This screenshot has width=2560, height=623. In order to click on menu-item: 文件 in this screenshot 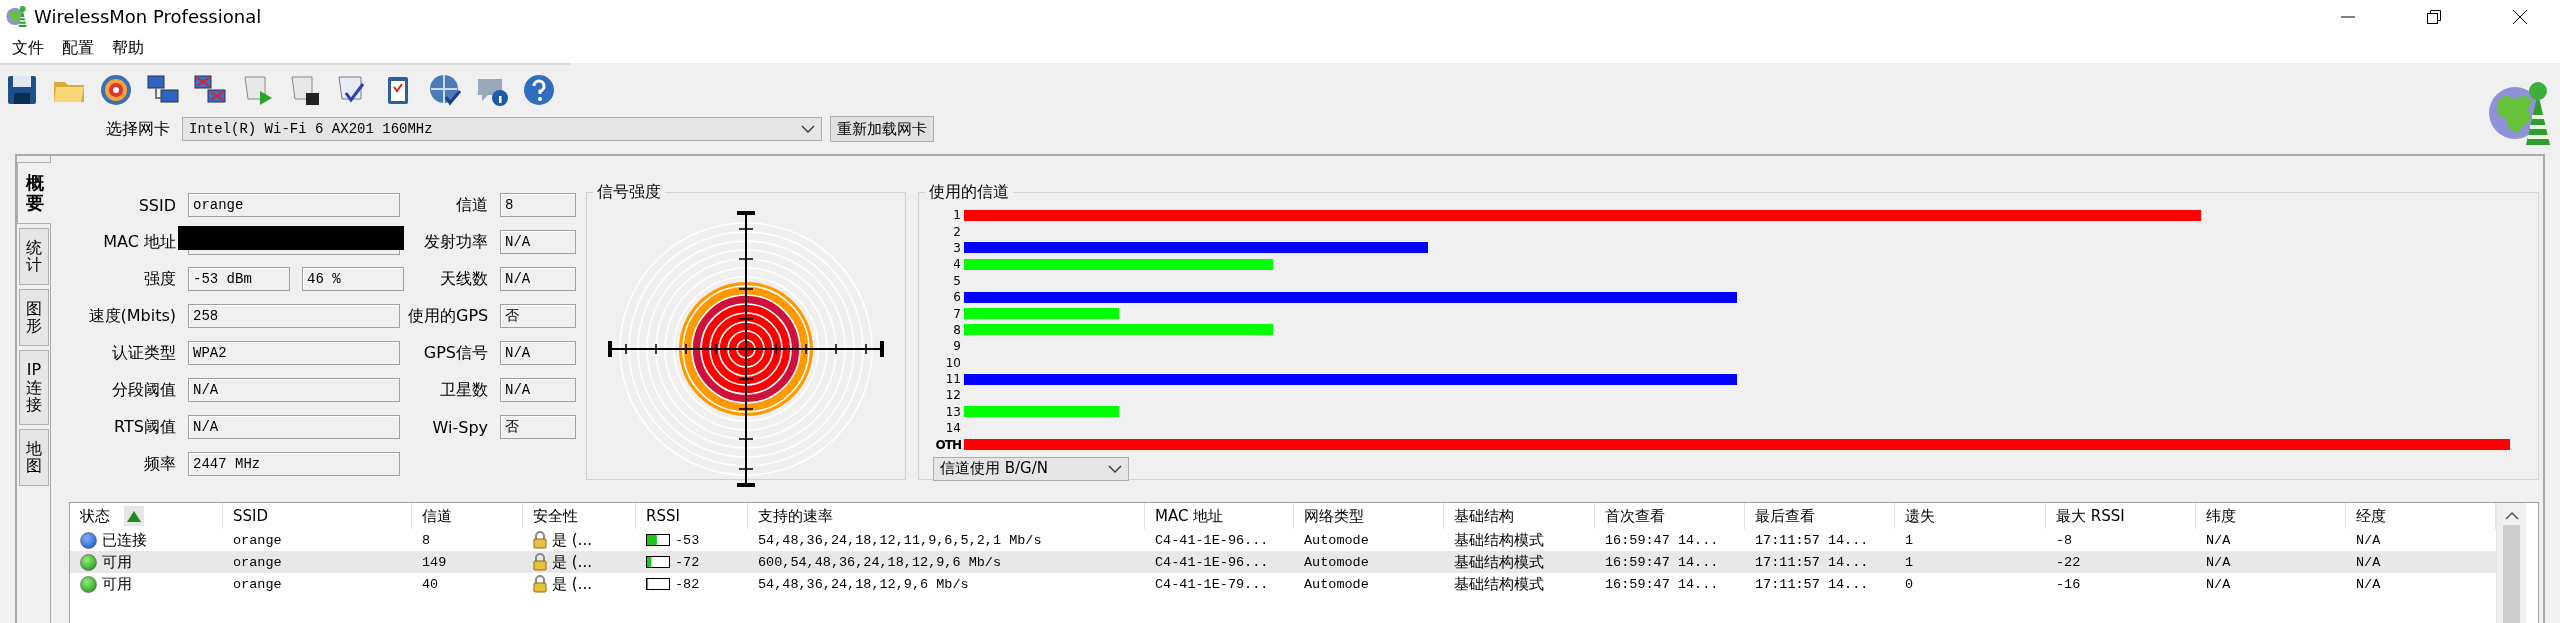, I will do `click(28, 48)`.